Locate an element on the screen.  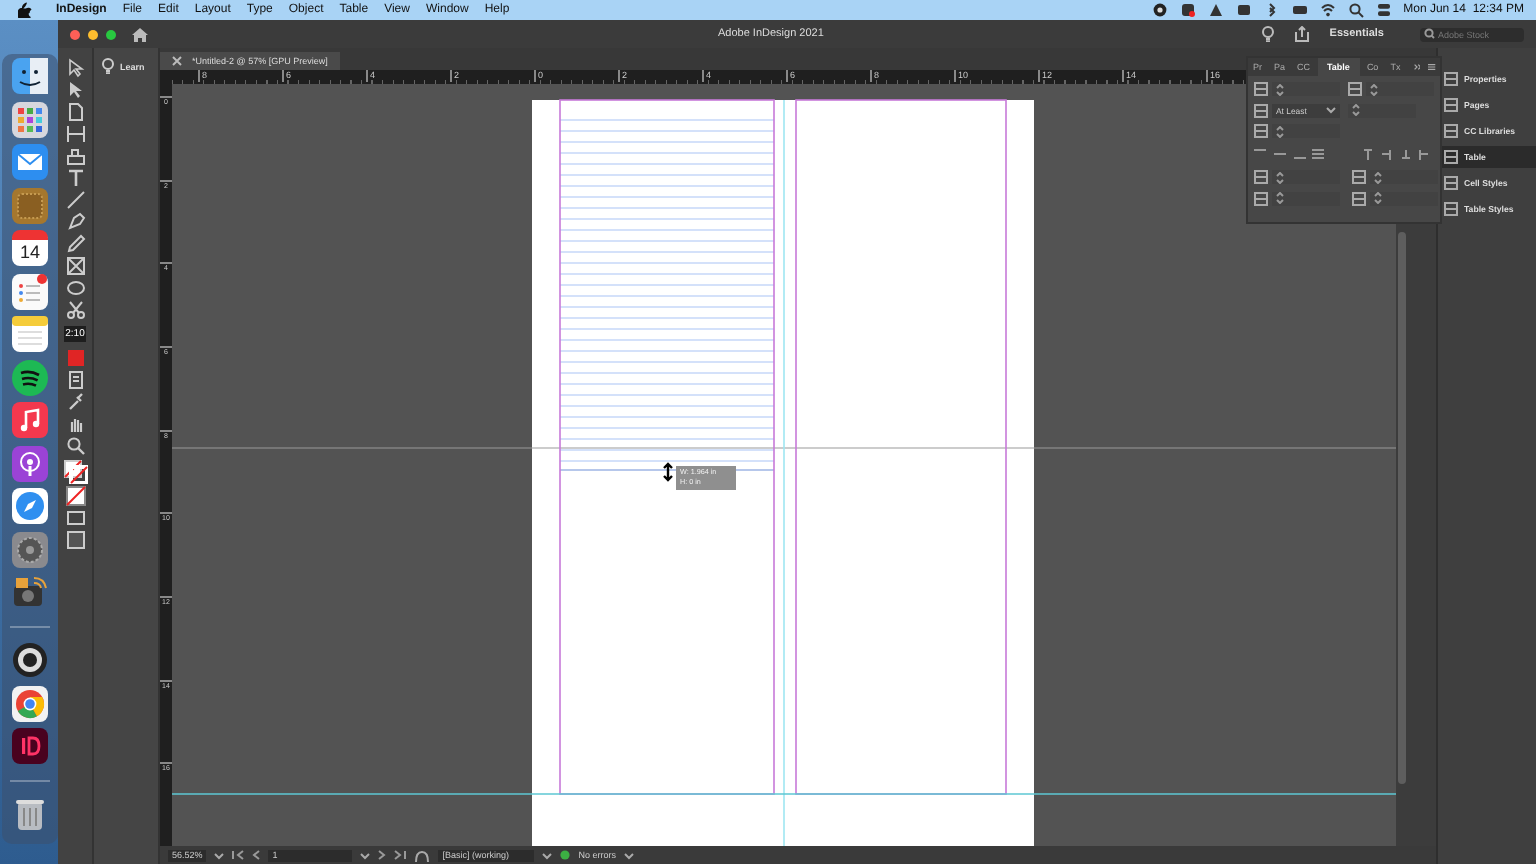
calendar-app-icon: 14 is located at coordinates (30, 248).